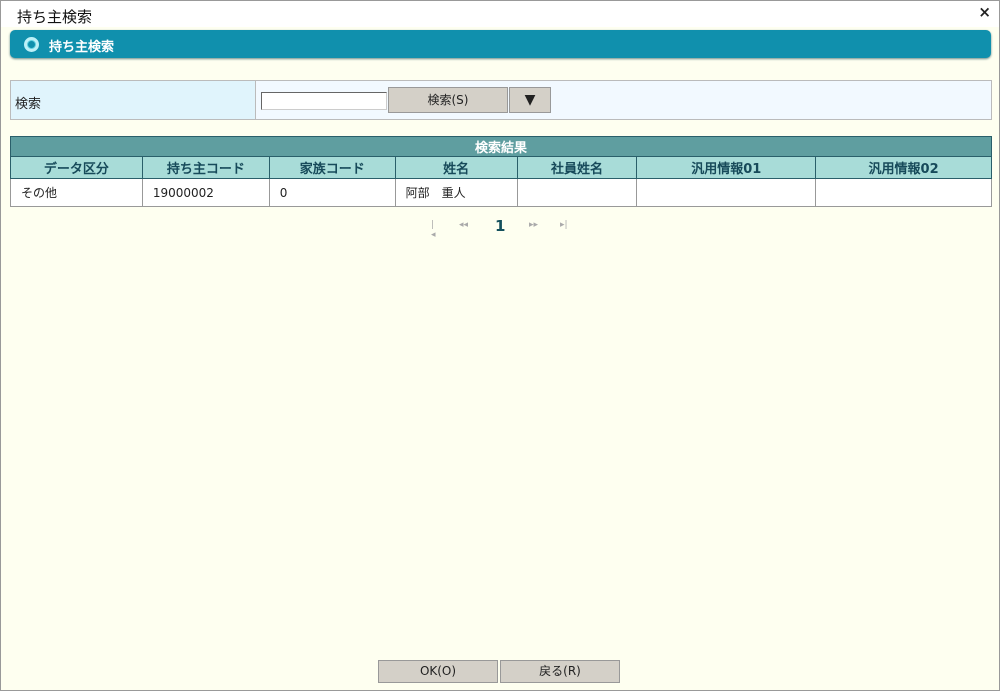 The width and height of the screenshot is (1000, 691). I want to click on search-input, so click(324, 101).